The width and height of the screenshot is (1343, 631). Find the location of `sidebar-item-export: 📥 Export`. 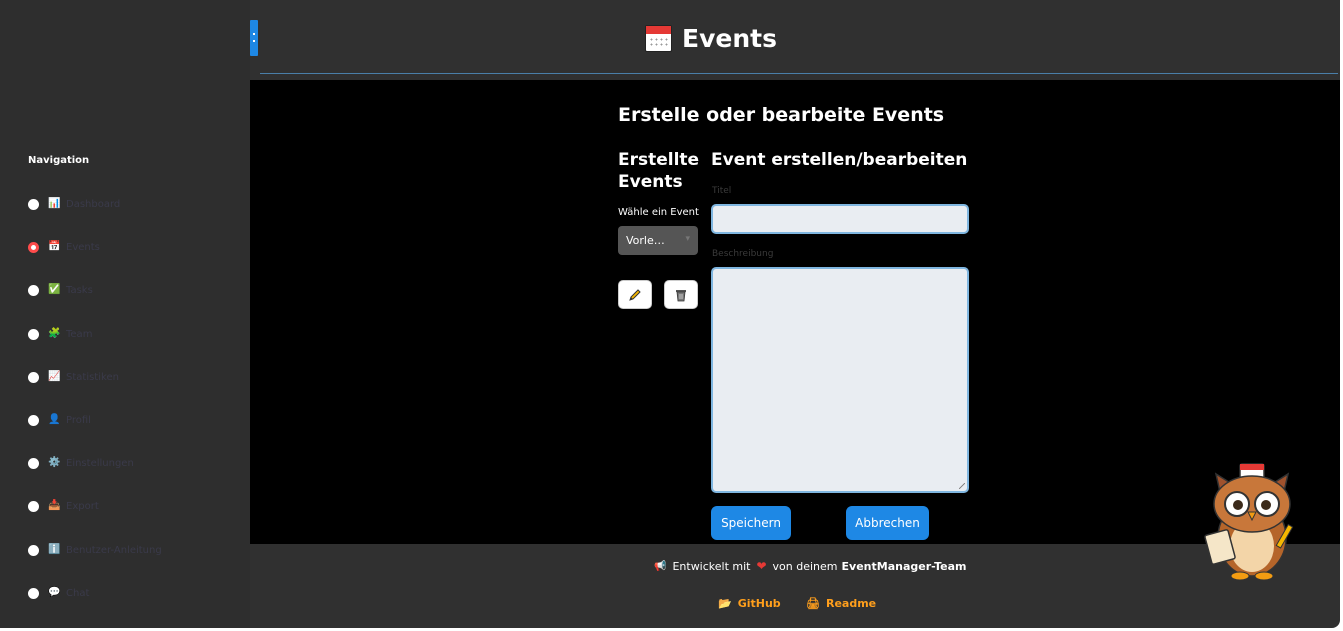

sidebar-item-export: 📥 Export is located at coordinates (63, 506).